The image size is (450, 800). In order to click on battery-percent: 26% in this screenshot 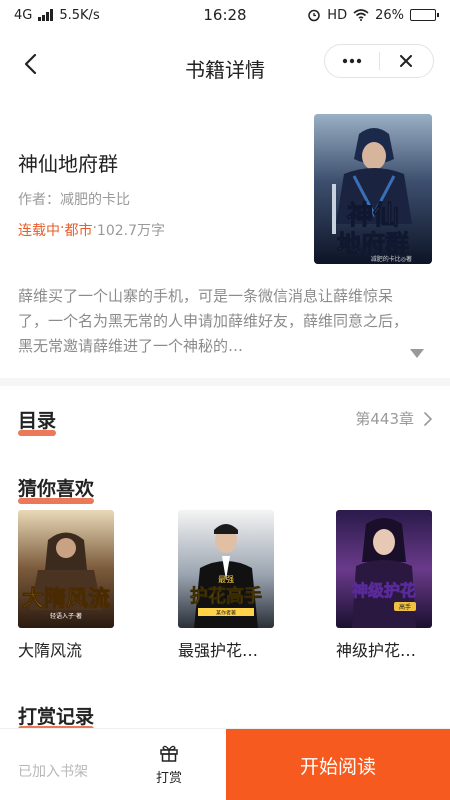, I will do `click(389, 15)`.